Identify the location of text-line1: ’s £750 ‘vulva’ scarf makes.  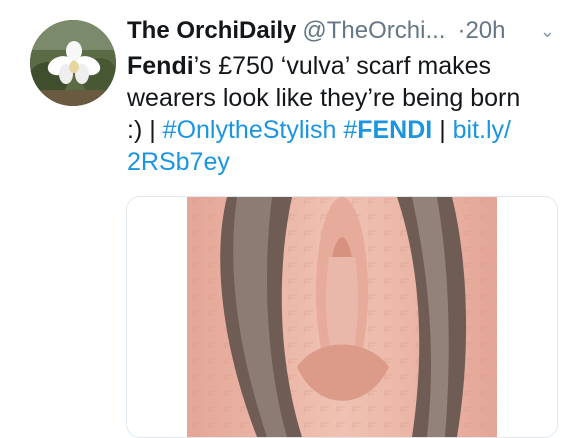
(342, 66).